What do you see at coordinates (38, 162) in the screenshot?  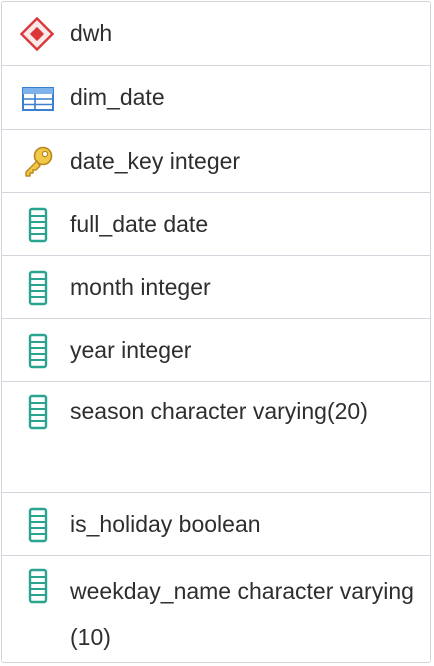 I see `primary-key-icon` at bounding box center [38, 162].